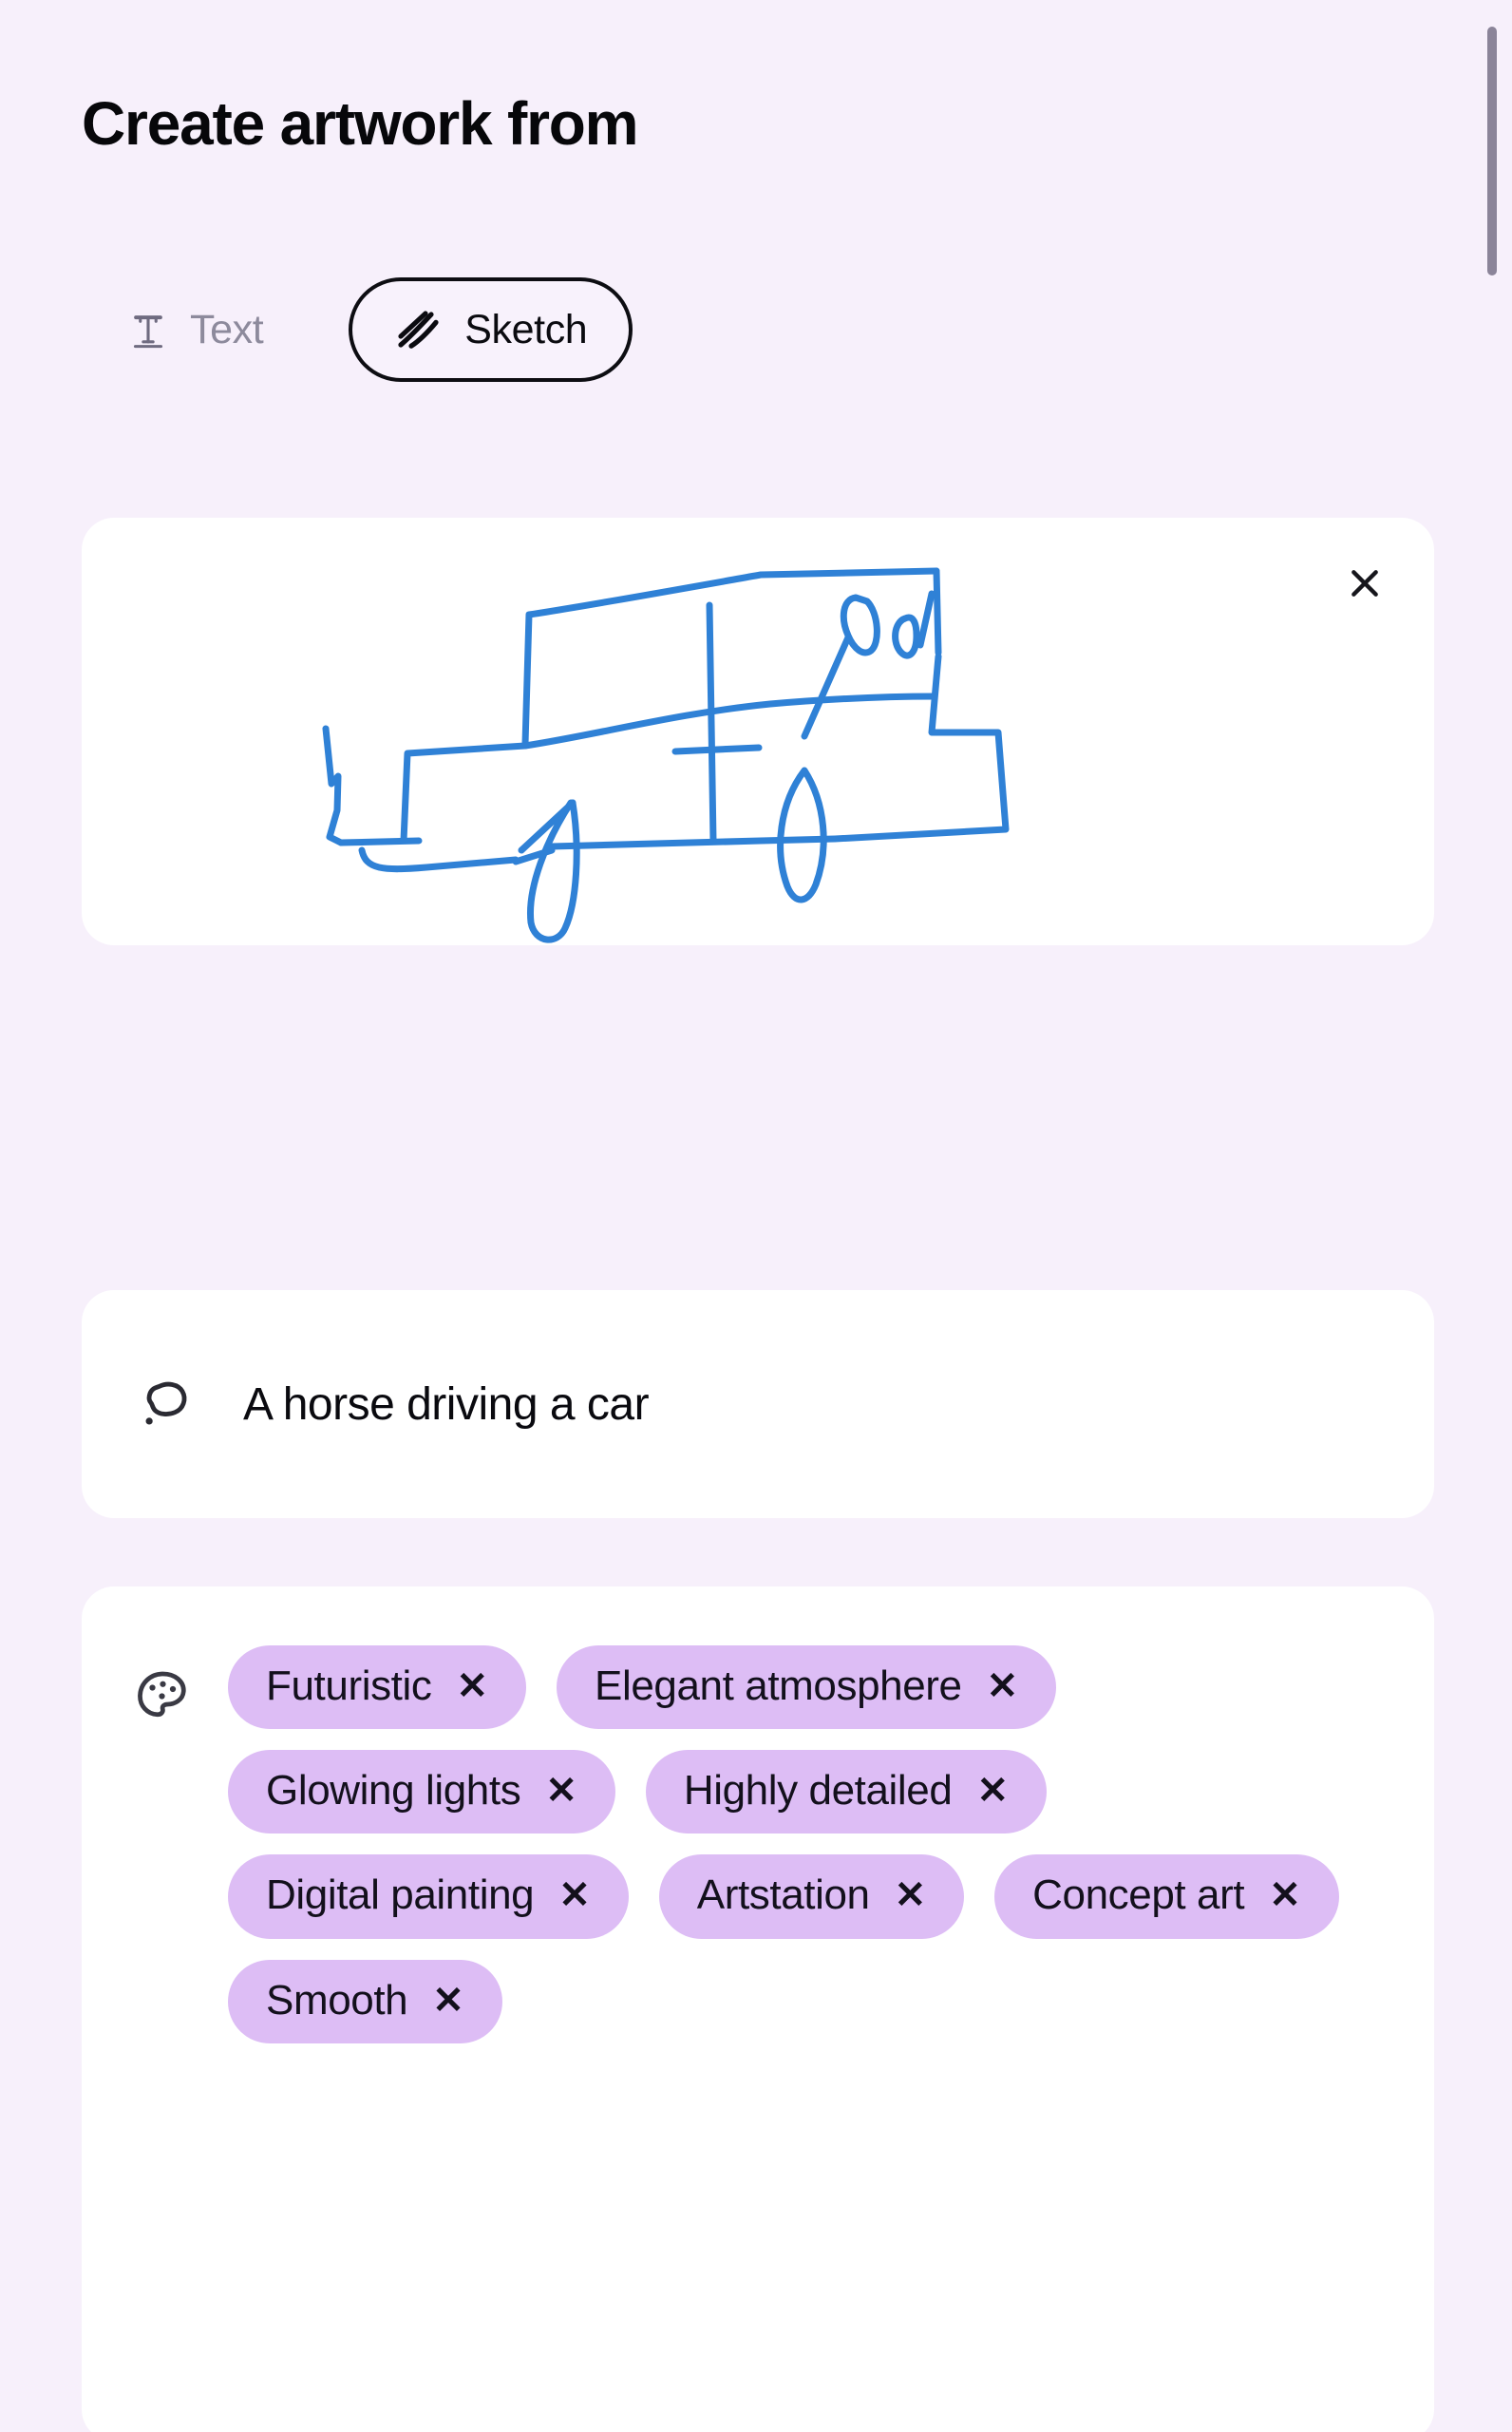  I want to click on style-chip: Artstation ✕, so click(812, 1896).